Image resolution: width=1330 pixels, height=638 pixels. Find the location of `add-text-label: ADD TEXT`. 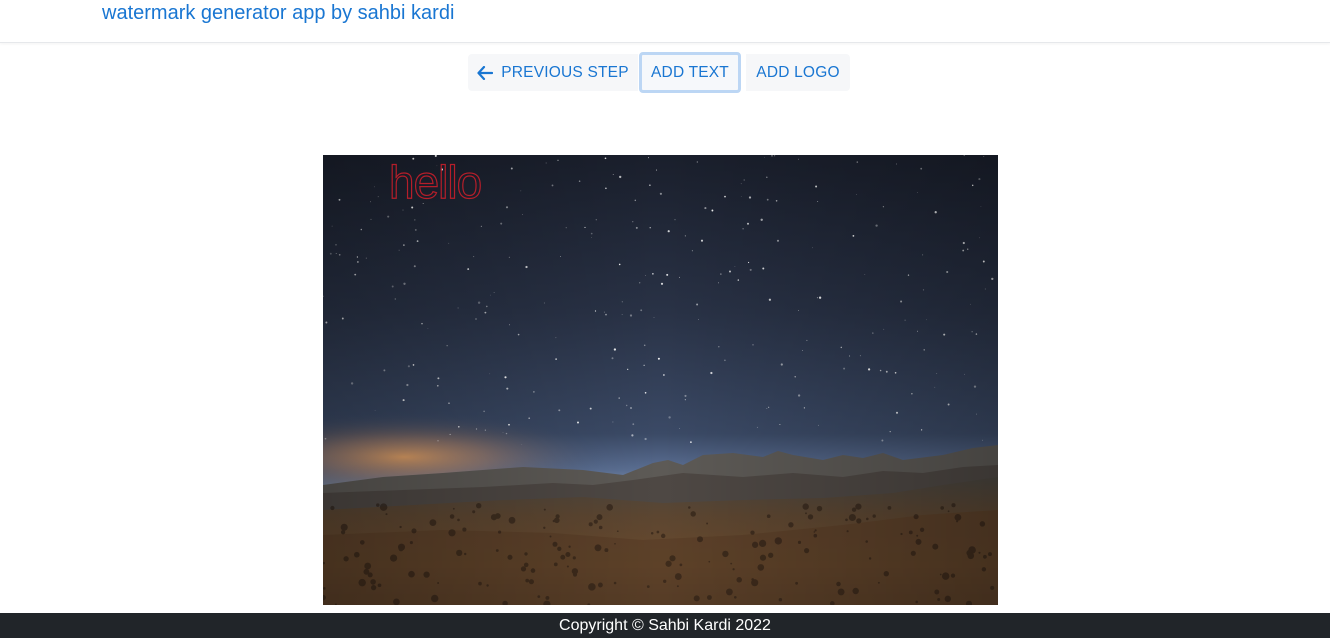

add-text-label: ADD TEXT is located at coordinates (690, 72).